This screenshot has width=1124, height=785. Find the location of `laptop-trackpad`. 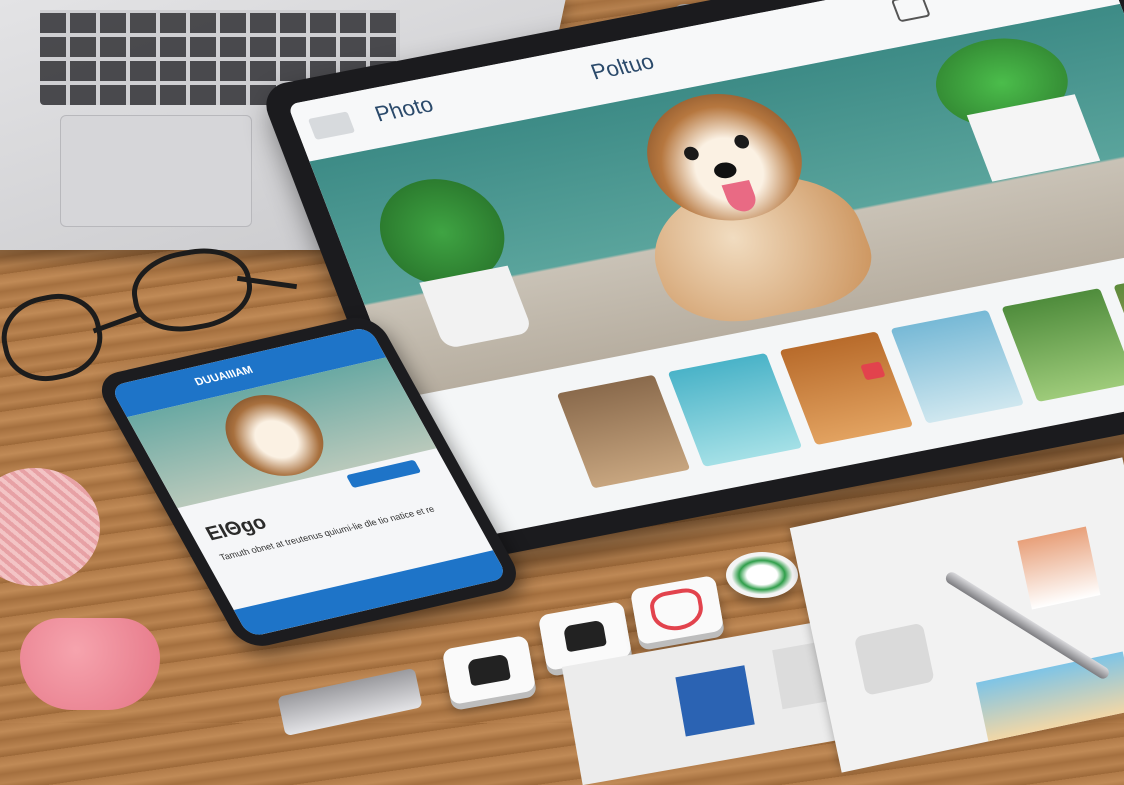

laptop-trackpad is located at coordinates (156, 171).